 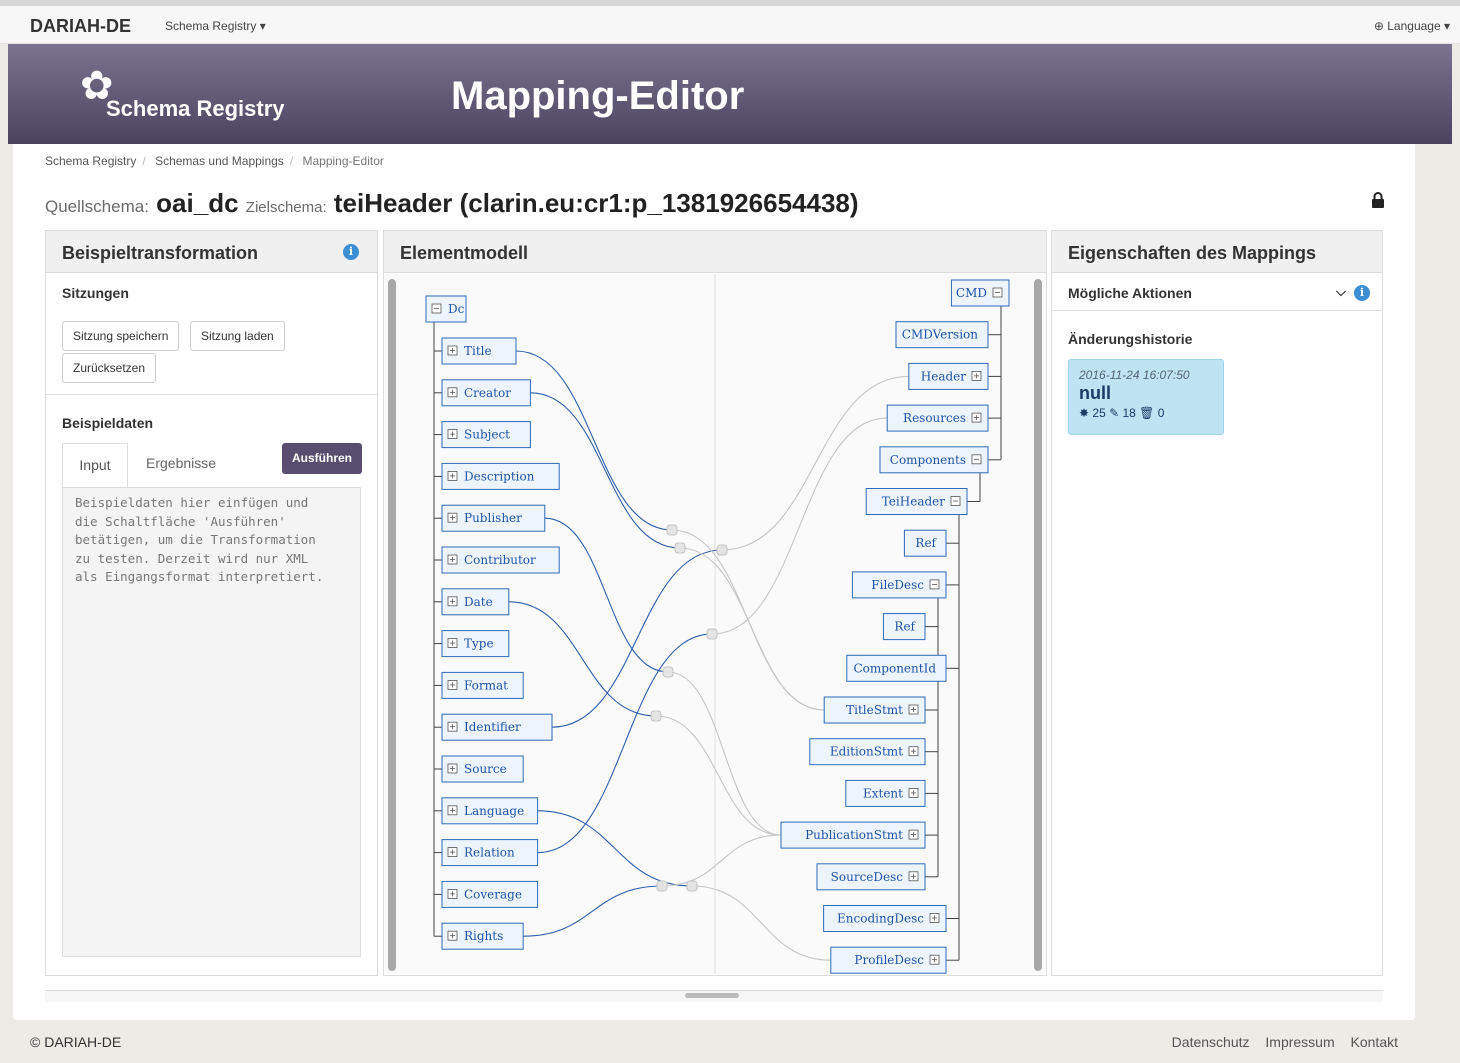 I want to click on target-node-cmd: CMD, so click(x=980, y=293).